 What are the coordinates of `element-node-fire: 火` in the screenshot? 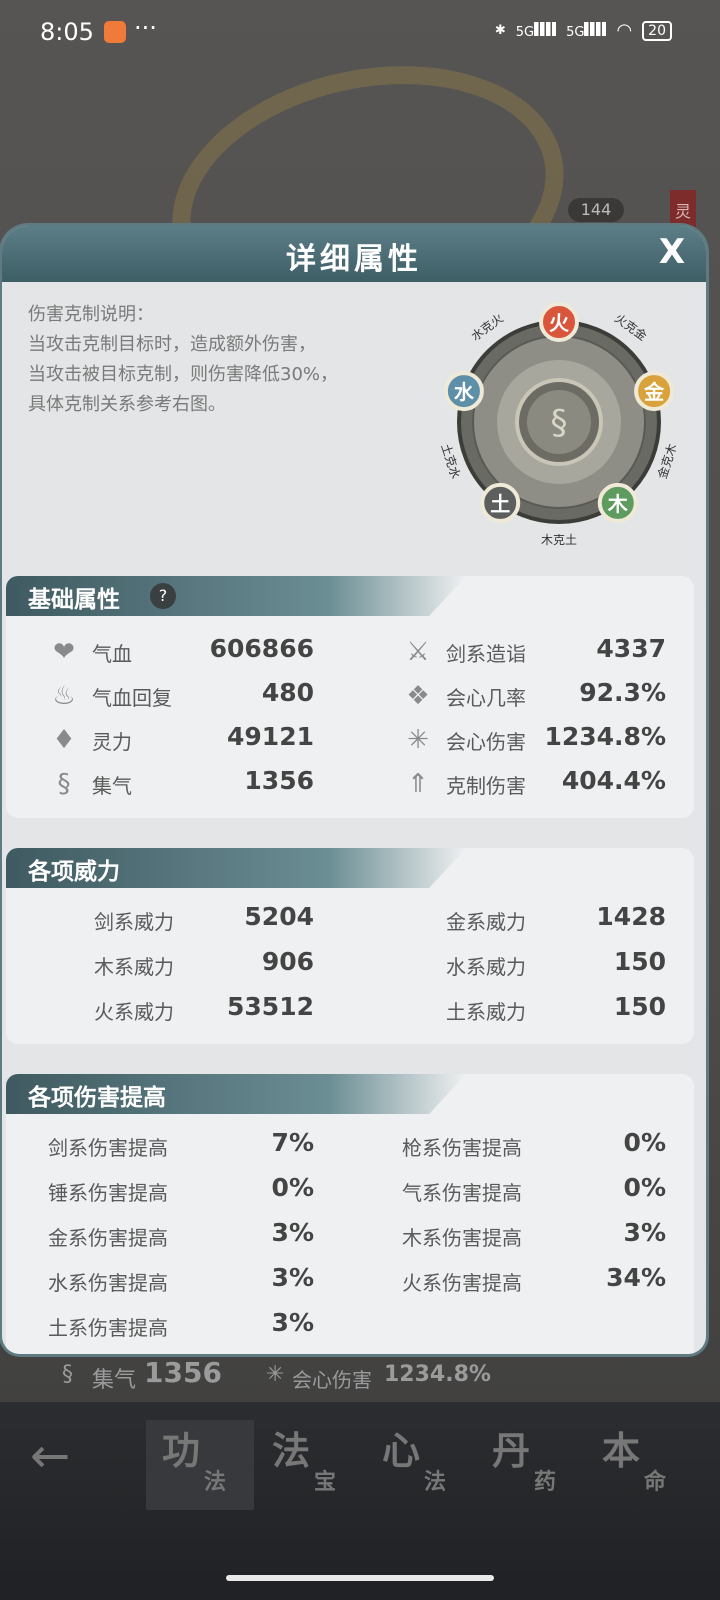 It's located at (559, 322).